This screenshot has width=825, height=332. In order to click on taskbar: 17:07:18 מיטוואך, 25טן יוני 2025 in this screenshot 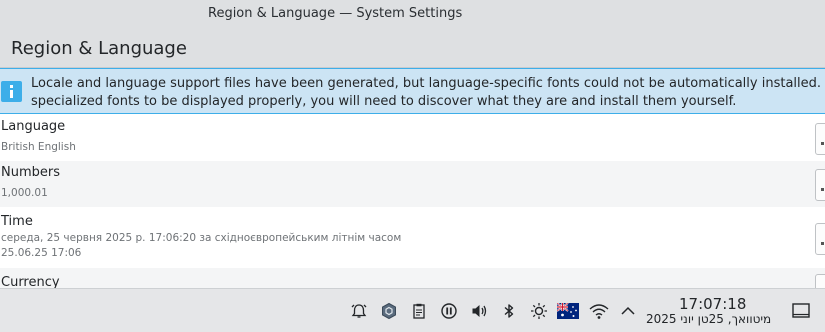, I will do `click(412, 310)`.